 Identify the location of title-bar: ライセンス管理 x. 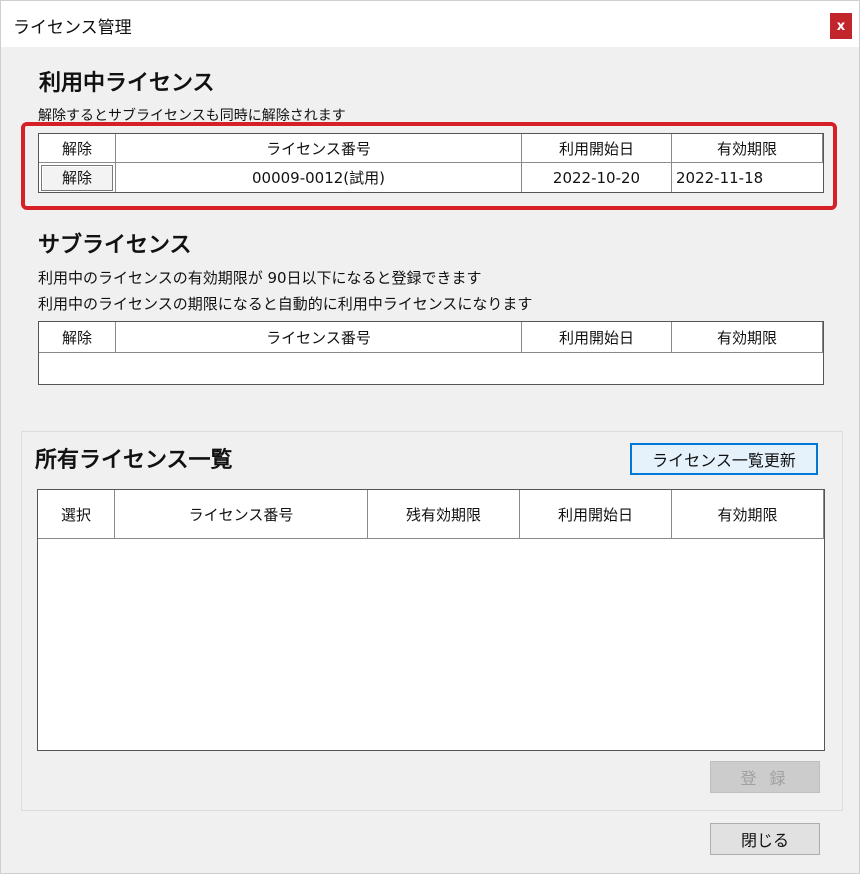
(430, 24).